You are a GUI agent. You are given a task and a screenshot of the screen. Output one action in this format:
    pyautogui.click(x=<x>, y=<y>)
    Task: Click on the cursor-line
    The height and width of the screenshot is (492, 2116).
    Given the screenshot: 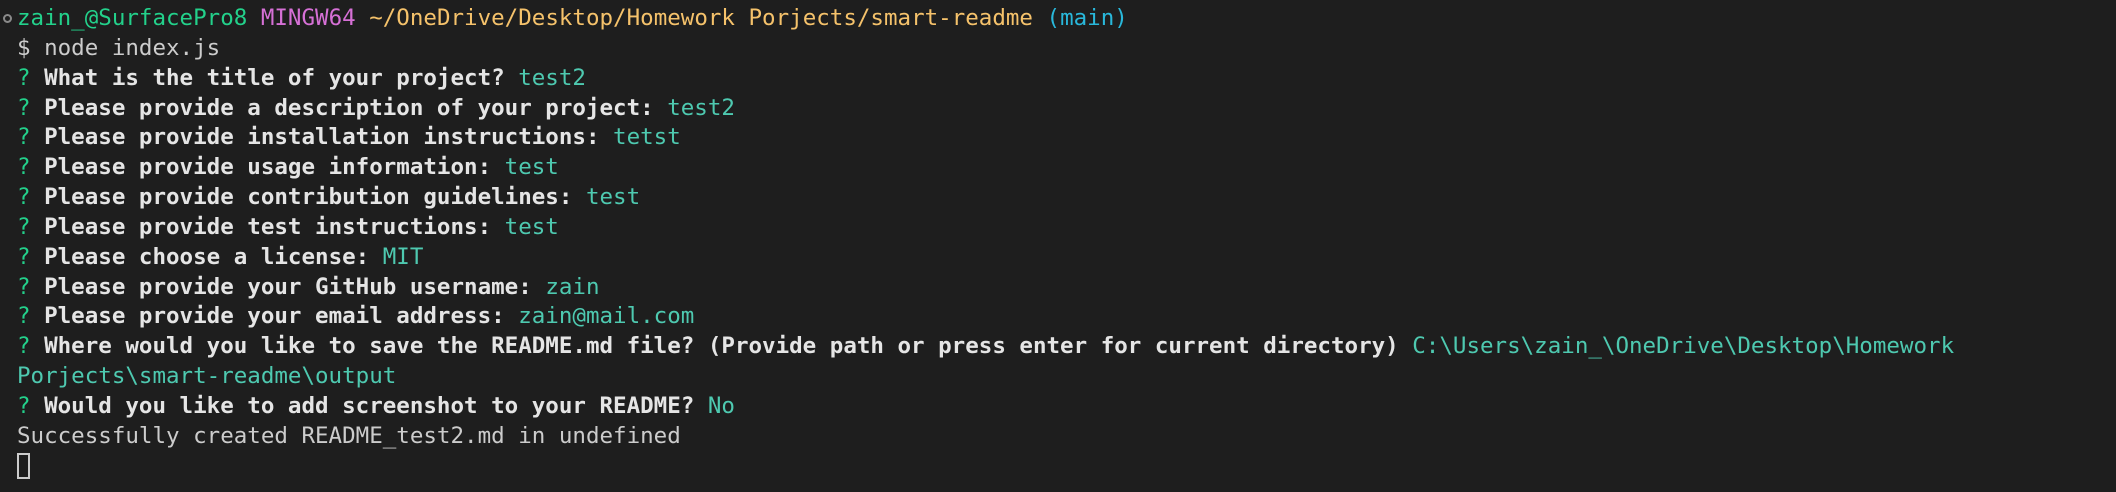 What is the action you would take?
    pyautogui.click(x=1058, y=467)
    